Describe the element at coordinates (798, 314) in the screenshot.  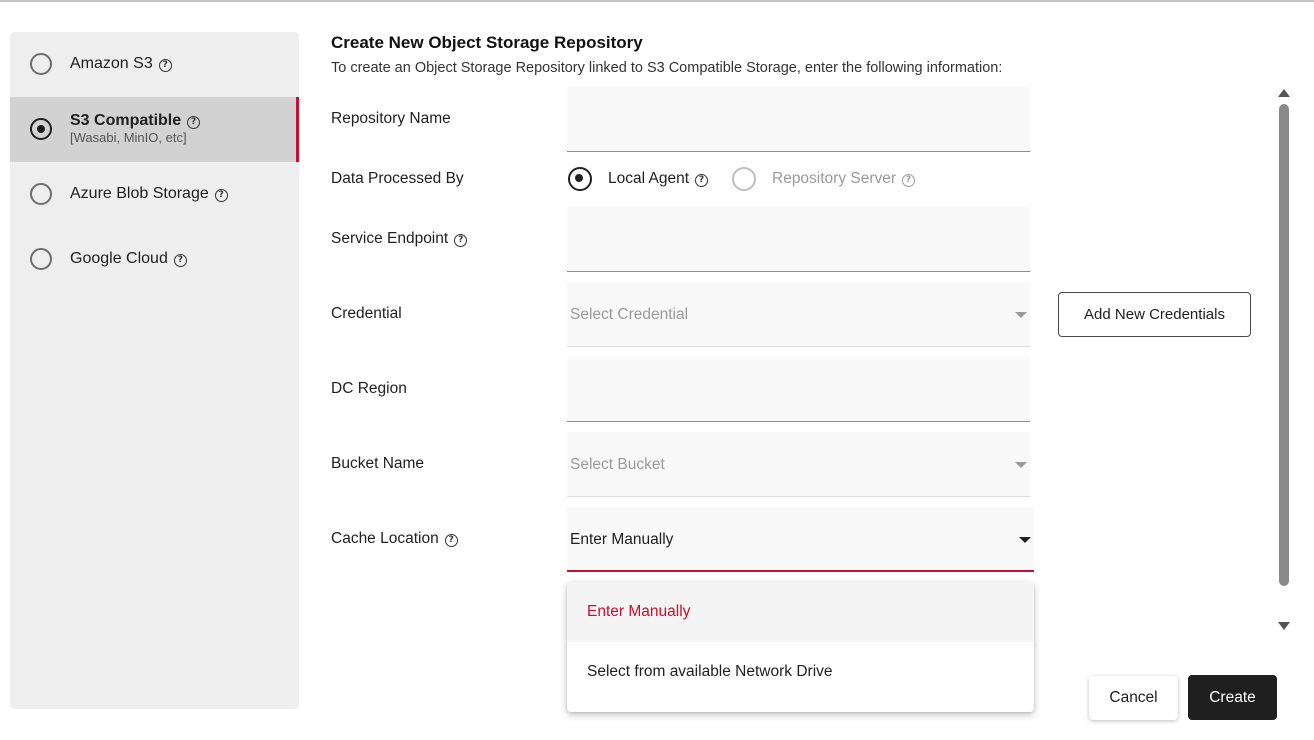
I see `credential-select: Select Credential` at that location.